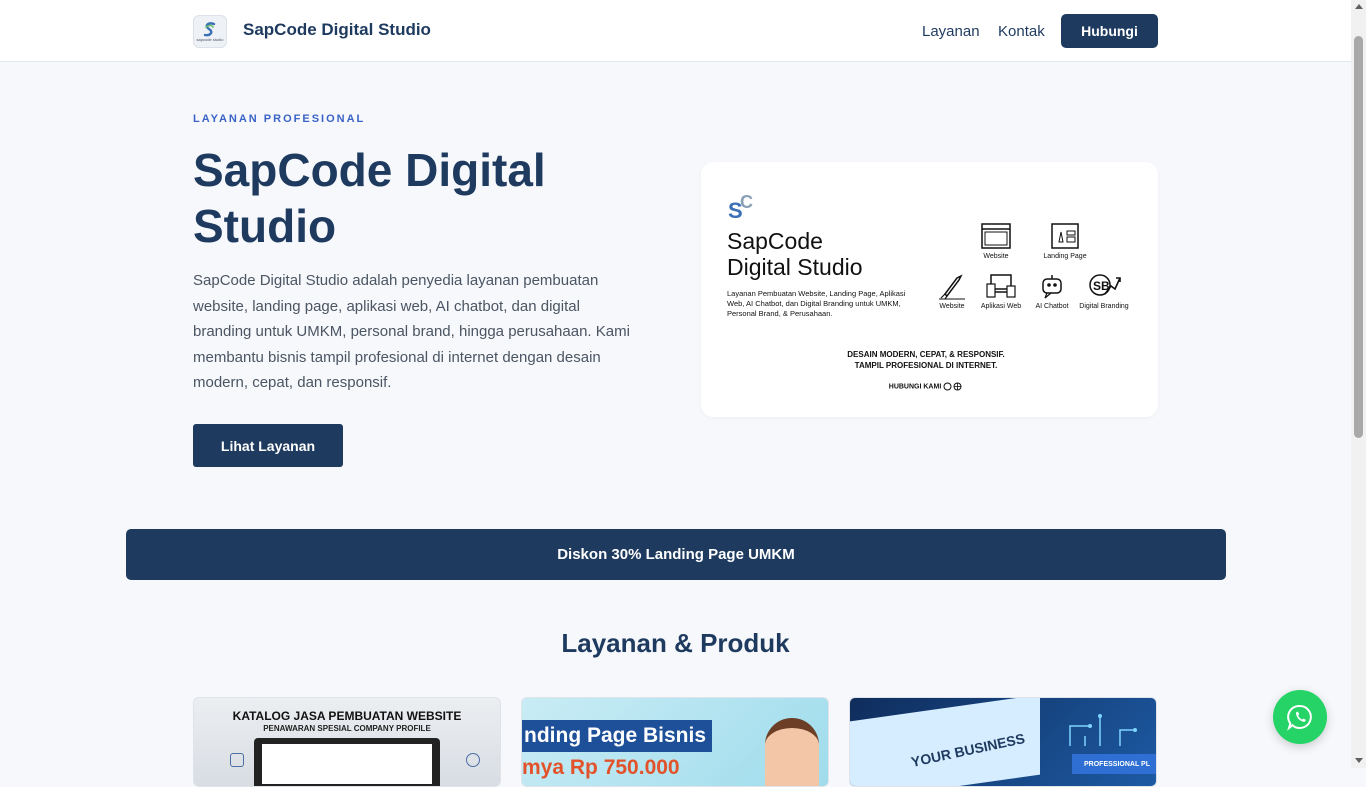 The width and height of the screenshot is (1366, 787). I want to click on card-contact-label: HUBUNGI KAMI, so click(915, 387).